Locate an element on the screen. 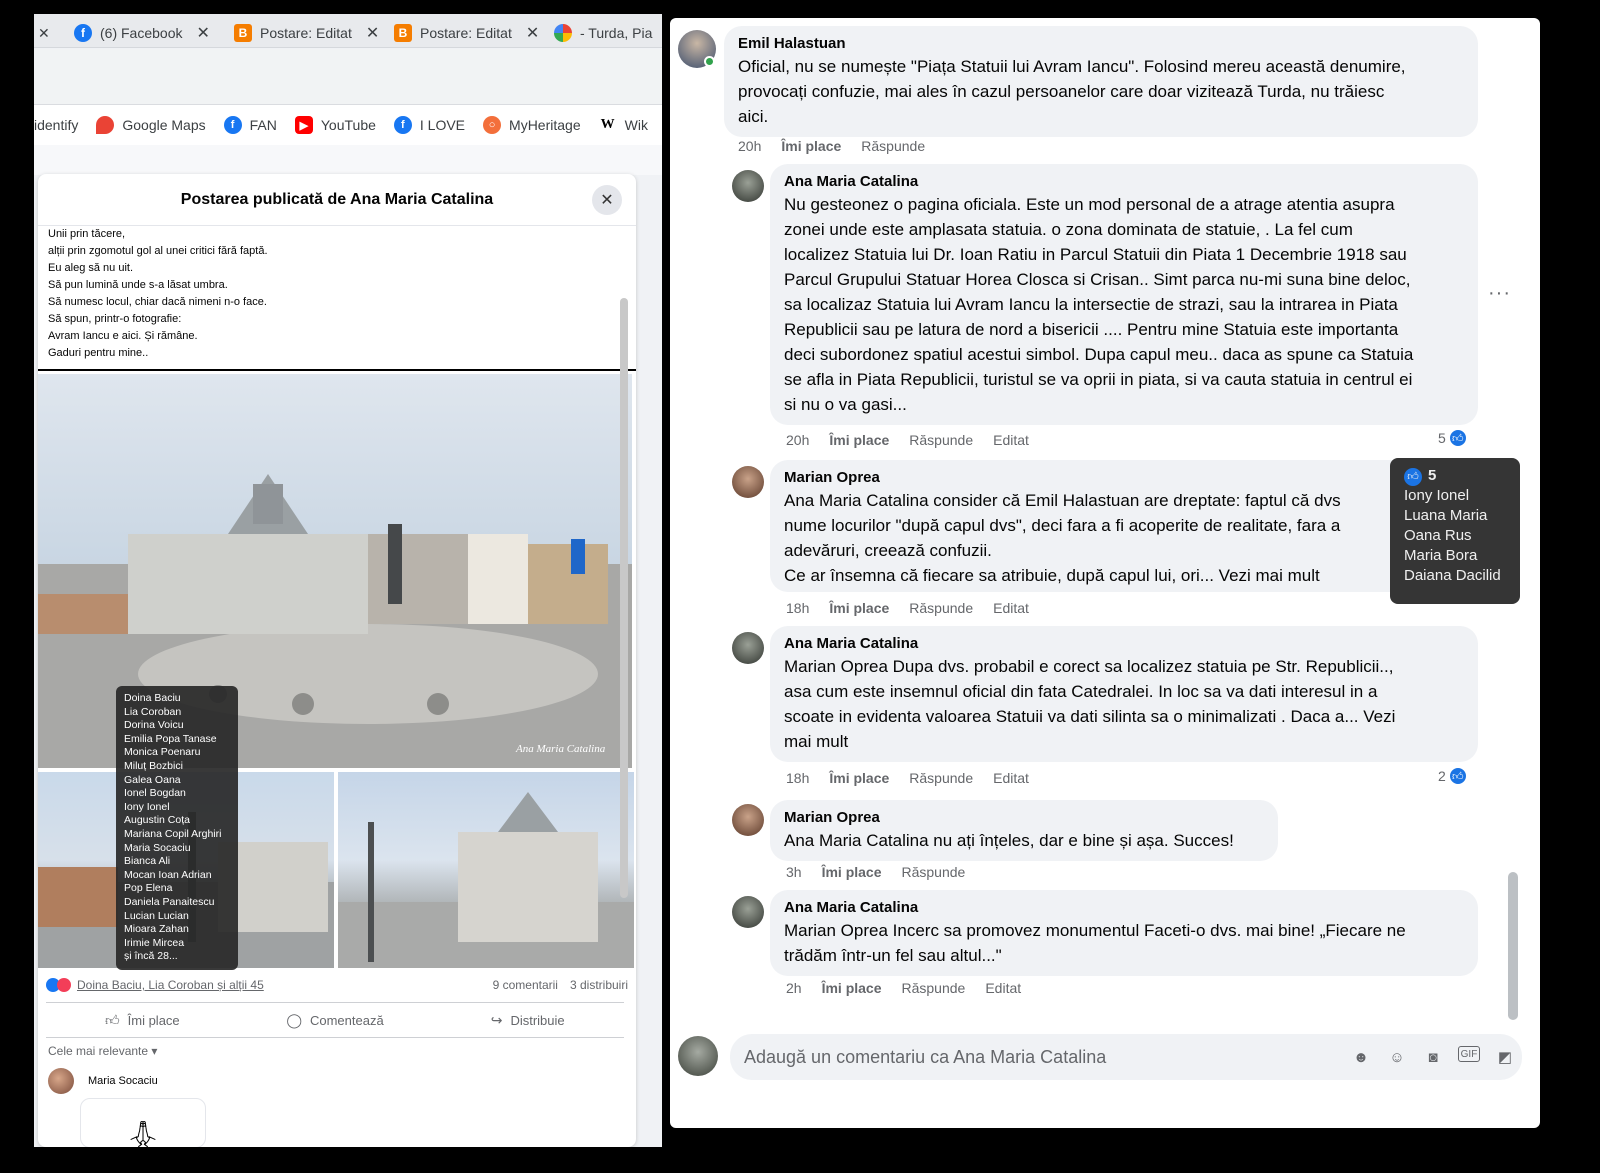 The height and width of the screenshot is (1173, 1600). camera-icon: ◙ is located at coordinates (1433, 1057).